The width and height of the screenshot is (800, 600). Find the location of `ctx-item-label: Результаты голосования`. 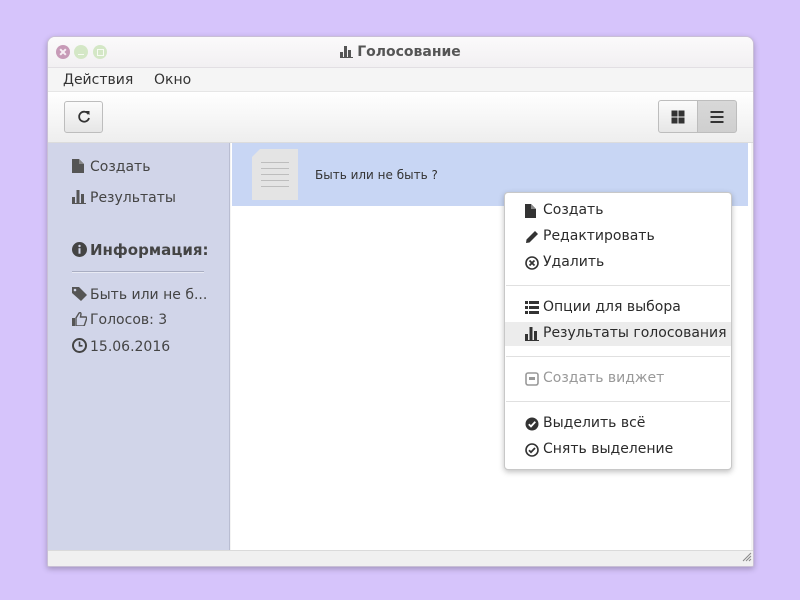

ctx-item-label: Результаты голосования is located at coordinates (635, 333).